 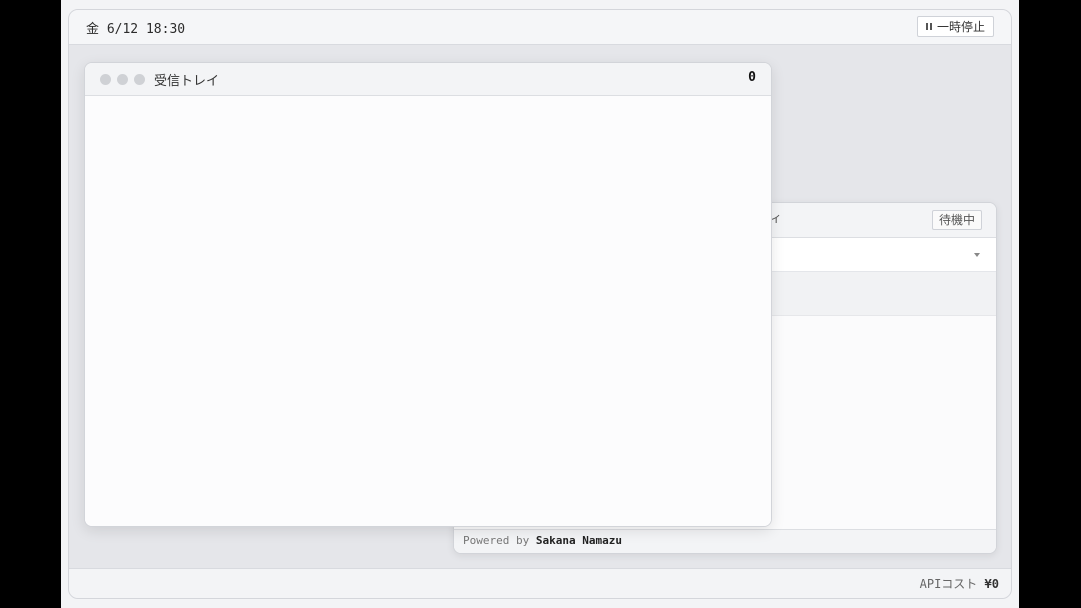 What do you see at coordinates (105, 79) in the screenshot?
I see `close-window-icon` at bounding box center [105, 79].